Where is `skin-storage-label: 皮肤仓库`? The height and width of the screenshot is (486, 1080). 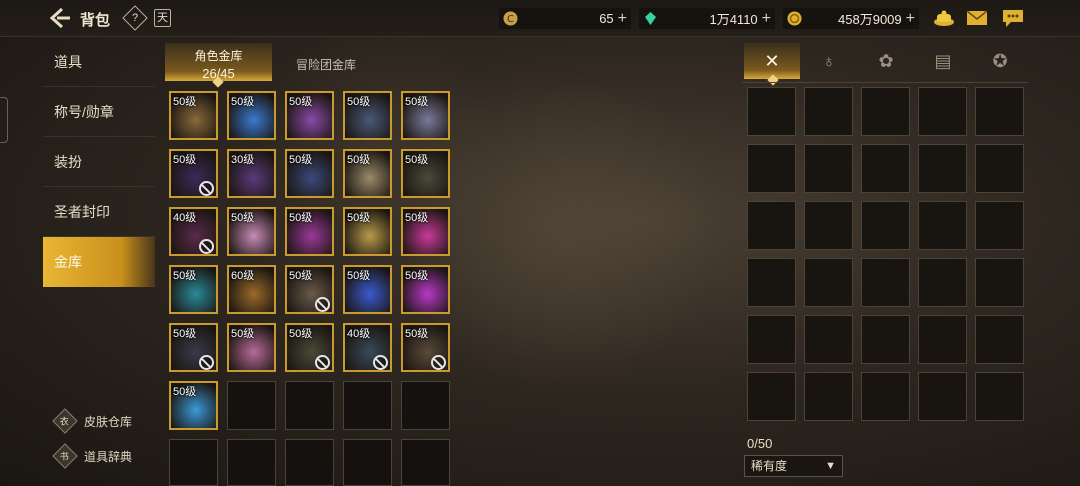 skin-storage-label: 皮肤仓库 is located at coordinates (108, 421).